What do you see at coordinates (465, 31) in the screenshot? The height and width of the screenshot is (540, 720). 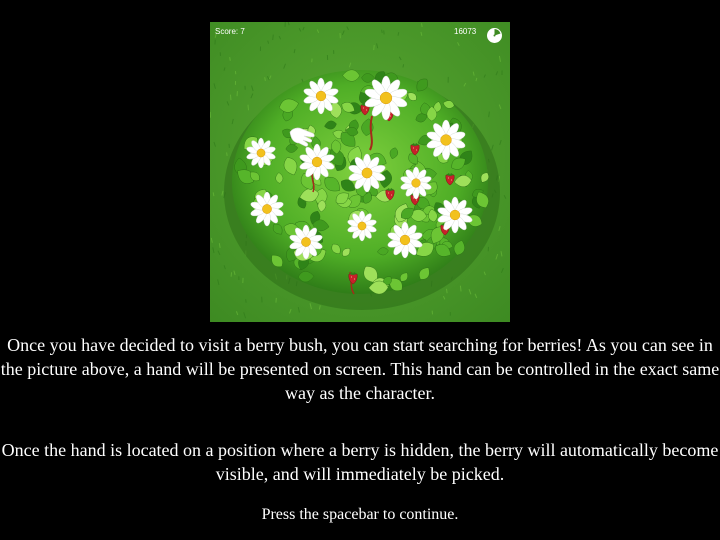 I see `timer-label: 16073` at bounding box center [465, 31].